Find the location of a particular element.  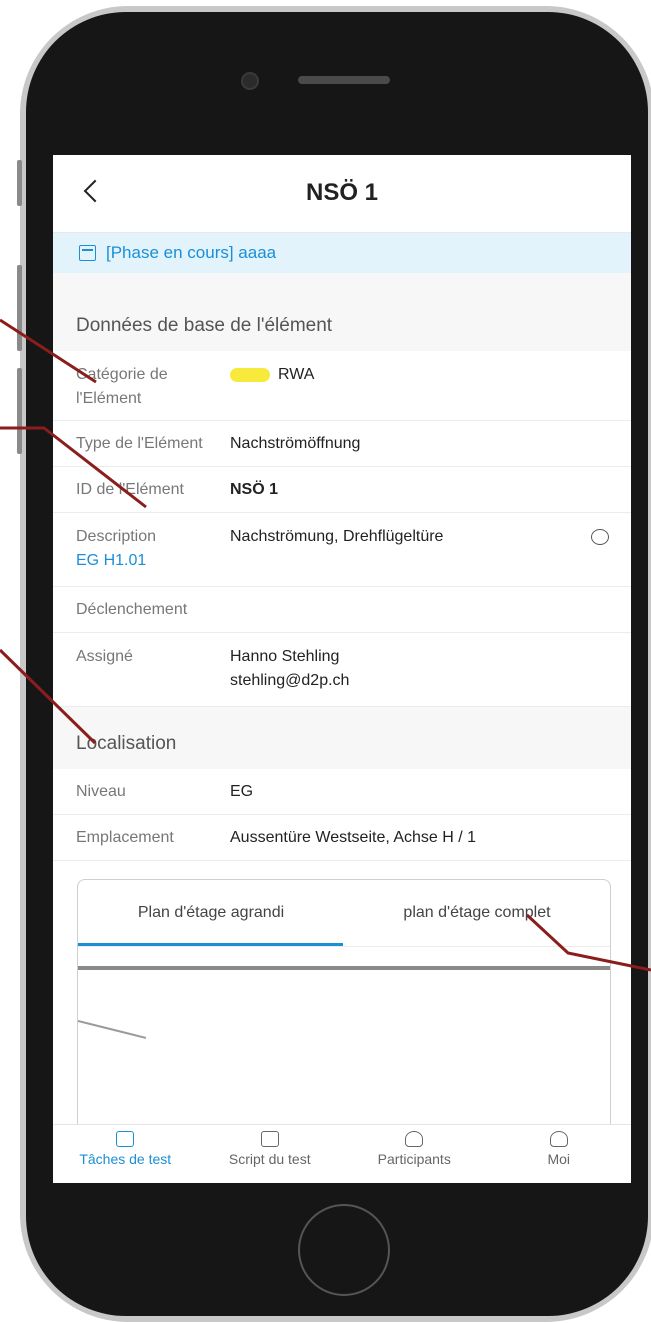

tab-label: Tâches de test is located at coordinates (125, 1159).